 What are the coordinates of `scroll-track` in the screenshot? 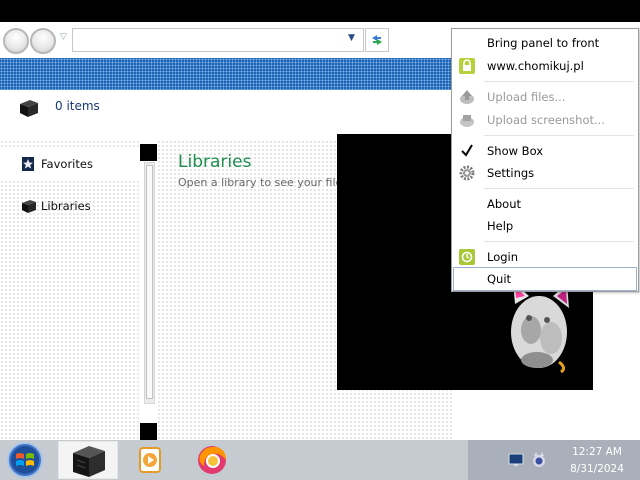 It's located at (149, 283).